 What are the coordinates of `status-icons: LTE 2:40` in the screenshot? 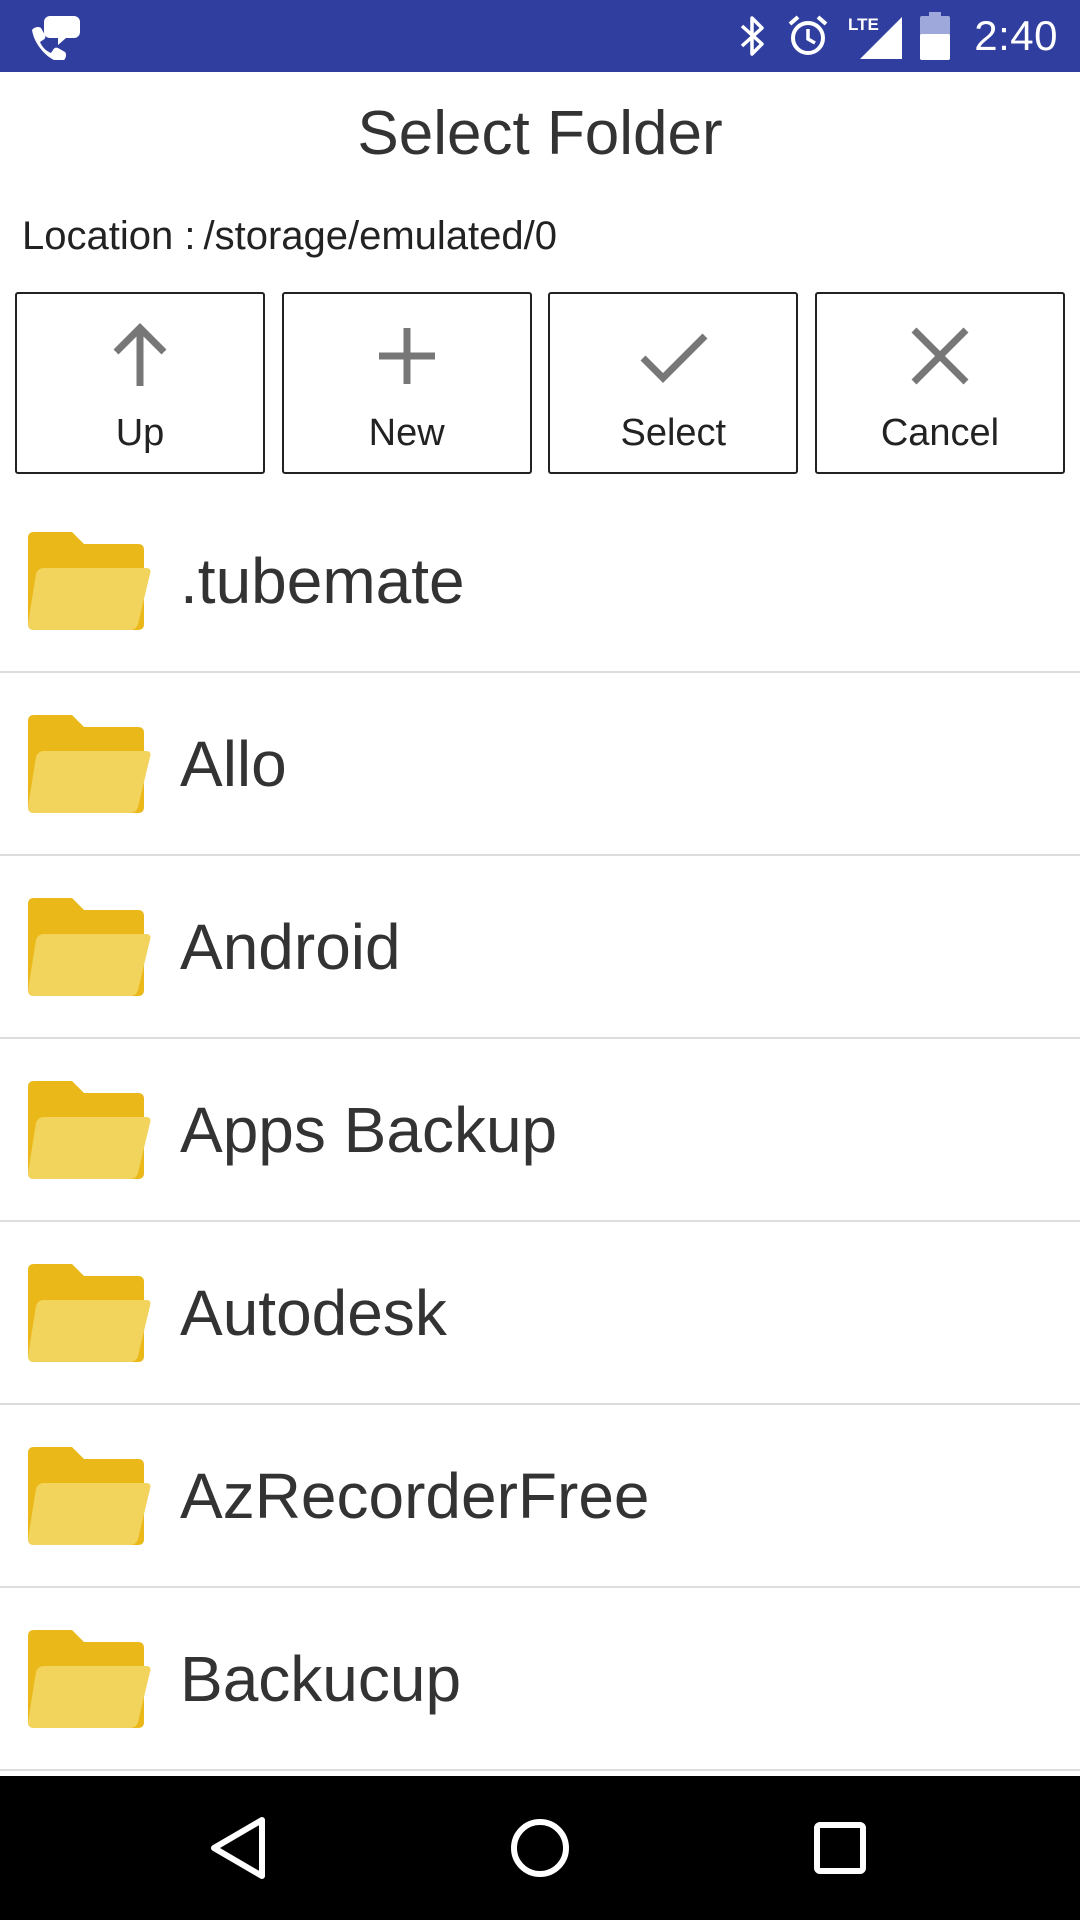 It's located at (898, 36).